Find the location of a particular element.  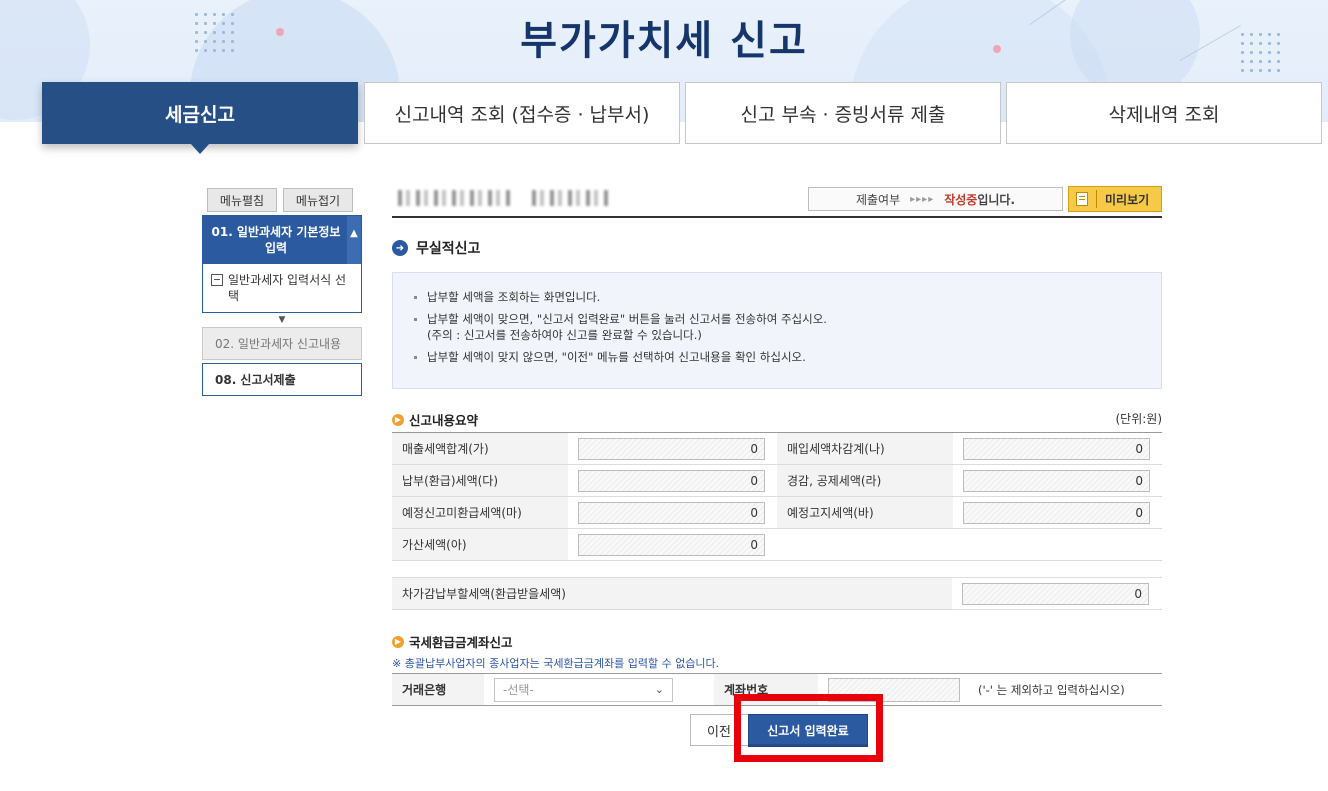

summary-title: 신고내용요약 is located at coordinates (444, 420).